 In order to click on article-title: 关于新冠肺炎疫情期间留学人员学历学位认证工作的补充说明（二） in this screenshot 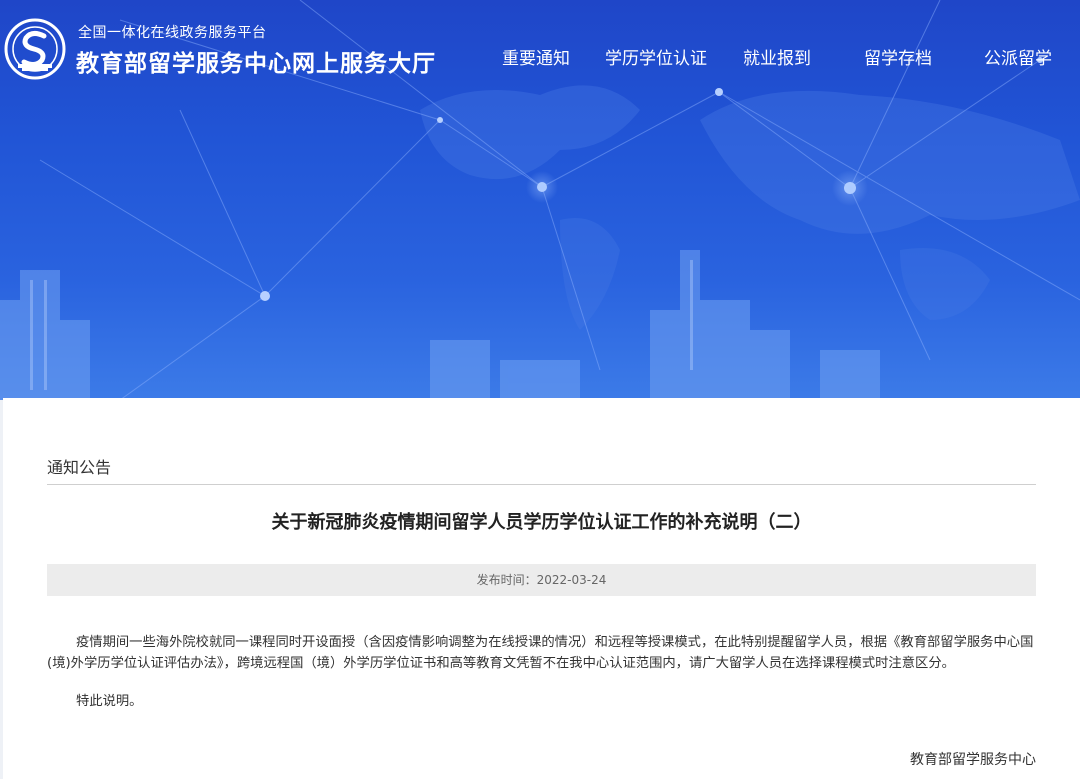, I will do `click(541, 522)`.